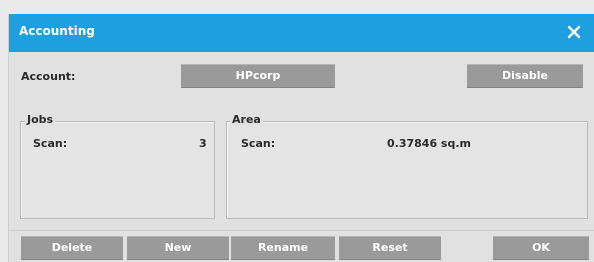  I want to click on area-scan-value: 0.37846 sq.m, so click(429, 143).